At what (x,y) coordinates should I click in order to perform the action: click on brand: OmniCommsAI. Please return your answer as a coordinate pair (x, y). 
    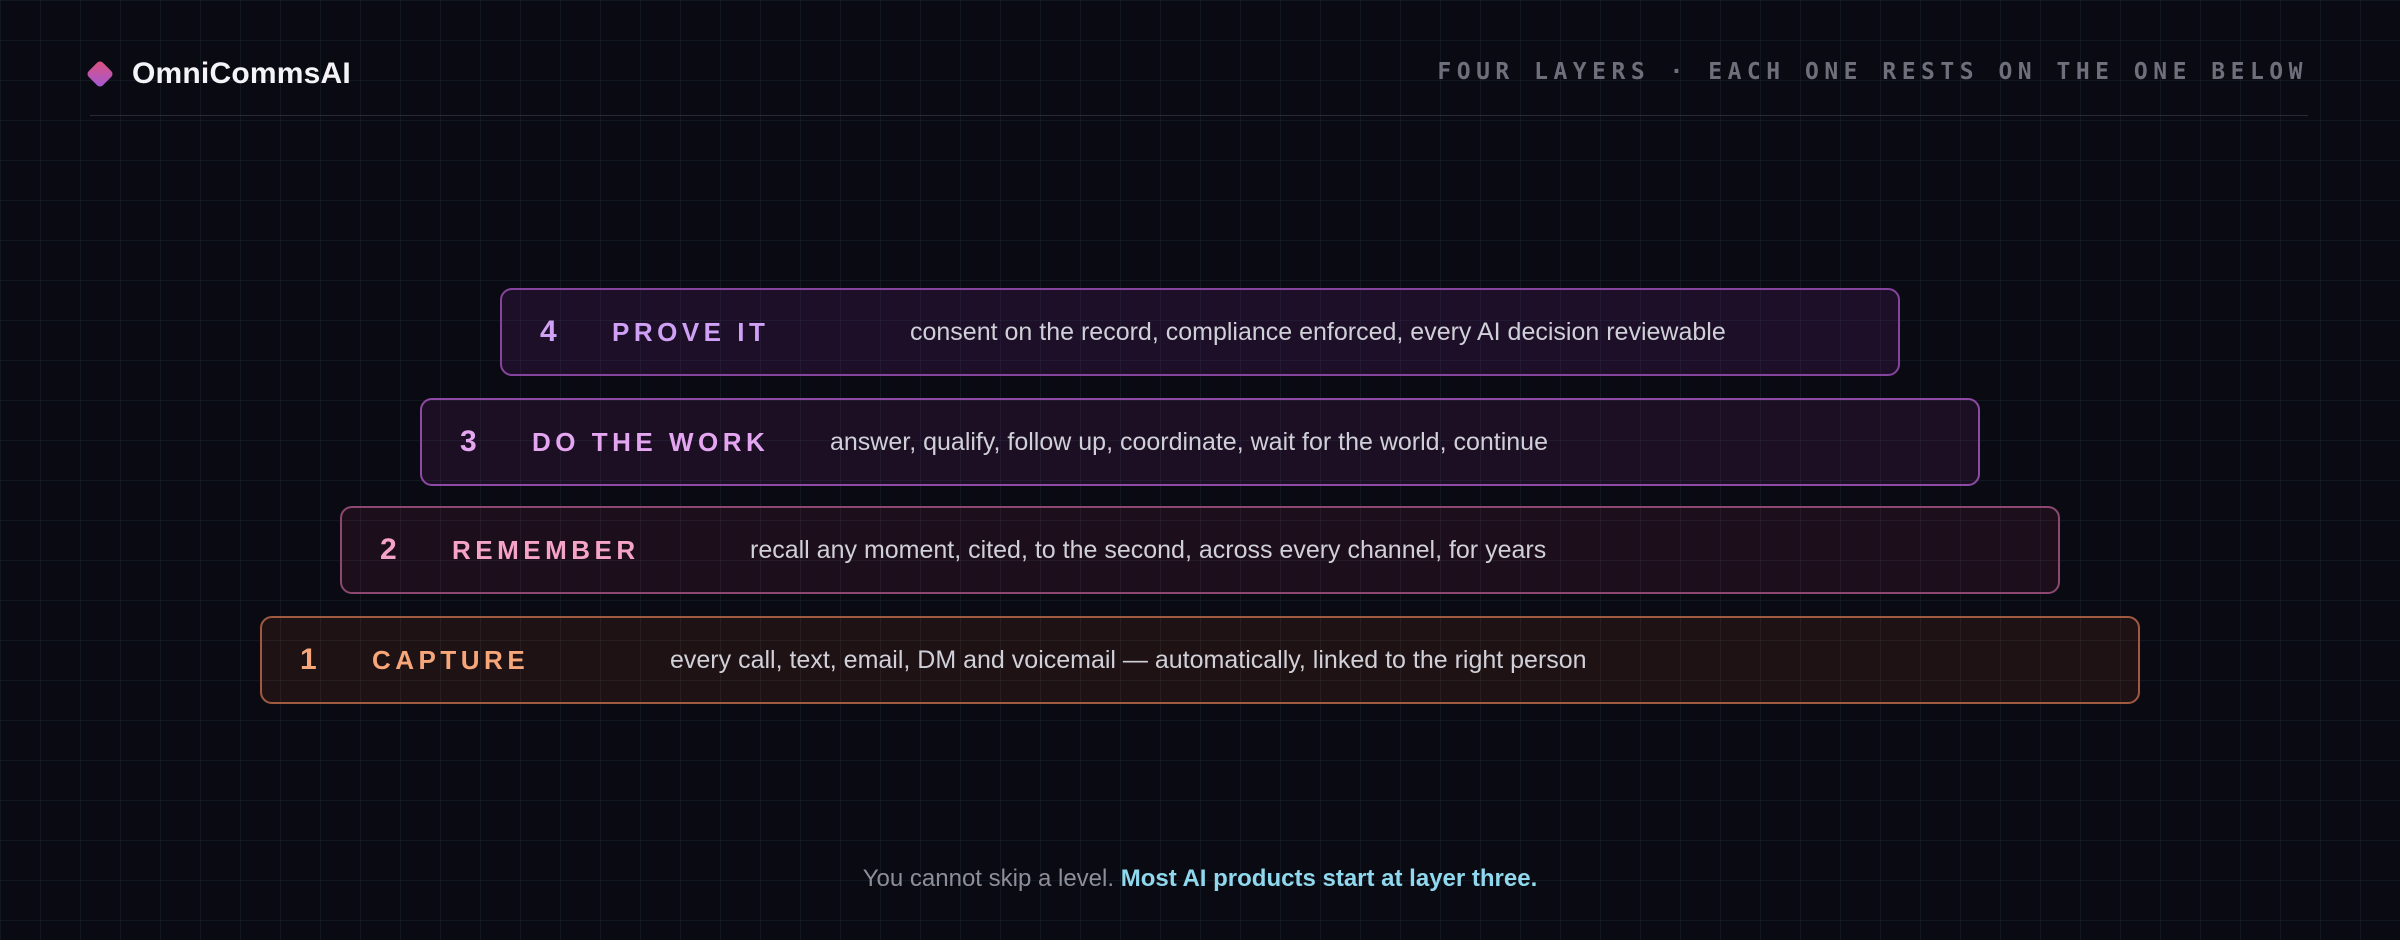
    Looking at the image, I should click on (218, 74).